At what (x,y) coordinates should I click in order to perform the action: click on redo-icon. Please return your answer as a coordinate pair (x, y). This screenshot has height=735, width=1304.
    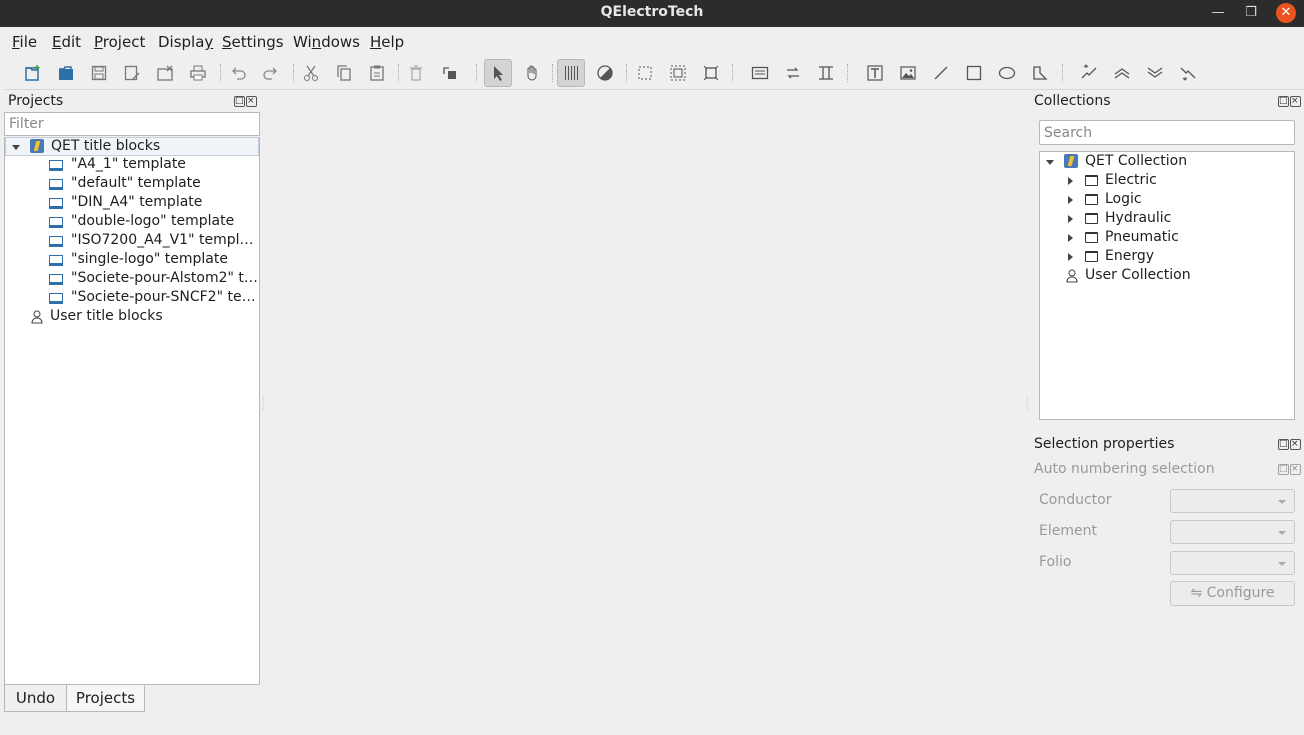
    Looking at the image, I should click on (271, 73).